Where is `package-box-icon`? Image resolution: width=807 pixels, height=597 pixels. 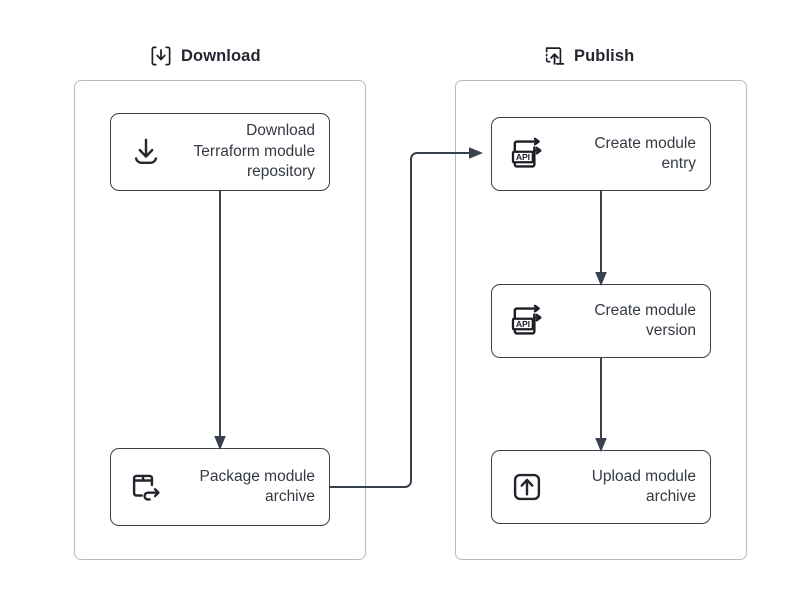 package-box-icon is located at coordinates (146, 487).